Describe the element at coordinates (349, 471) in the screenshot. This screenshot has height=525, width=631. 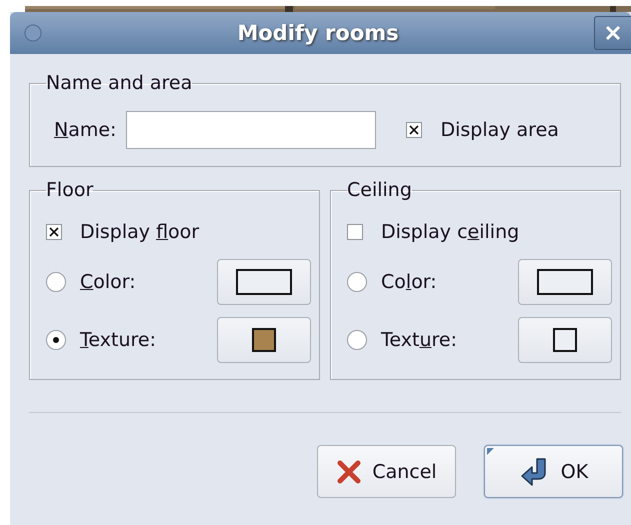
I see `cancel-icon` at that location.